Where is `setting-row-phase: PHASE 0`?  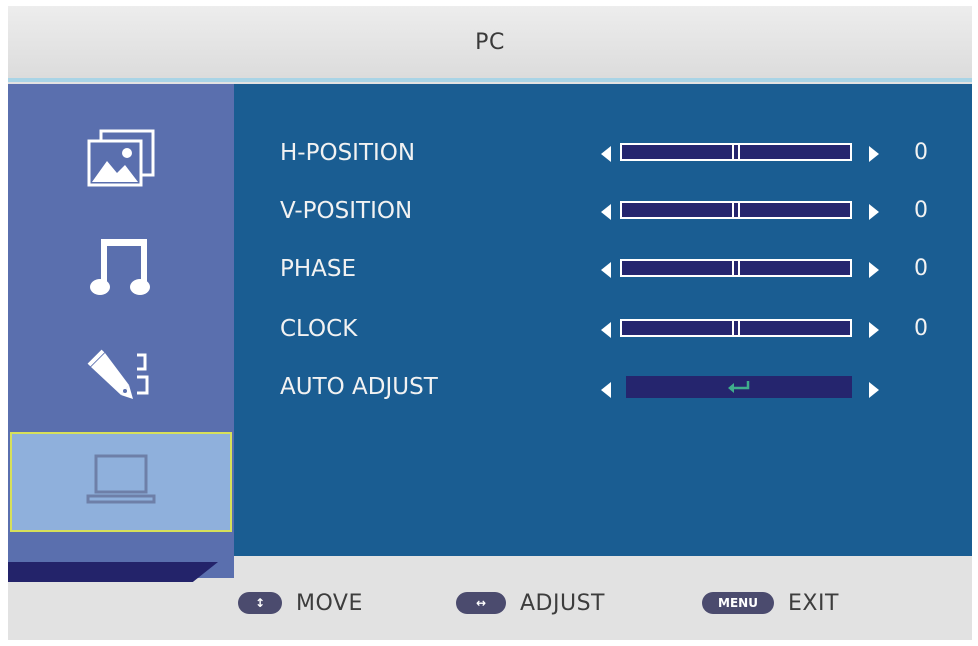
setting-row-phase: PHASE 0 is located at coordinates (603, 270).